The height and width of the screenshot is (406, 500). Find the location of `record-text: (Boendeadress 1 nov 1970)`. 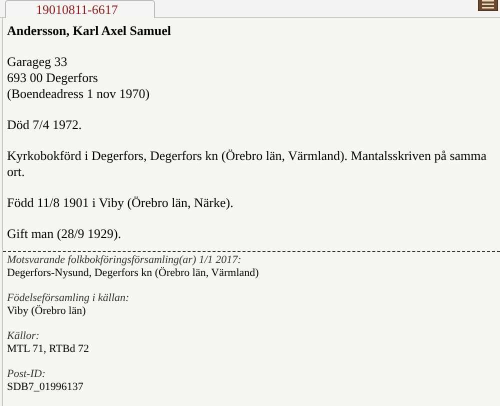

record-text: (Boendeadress 1 nov 1970) is located at coordinates (79, 94).